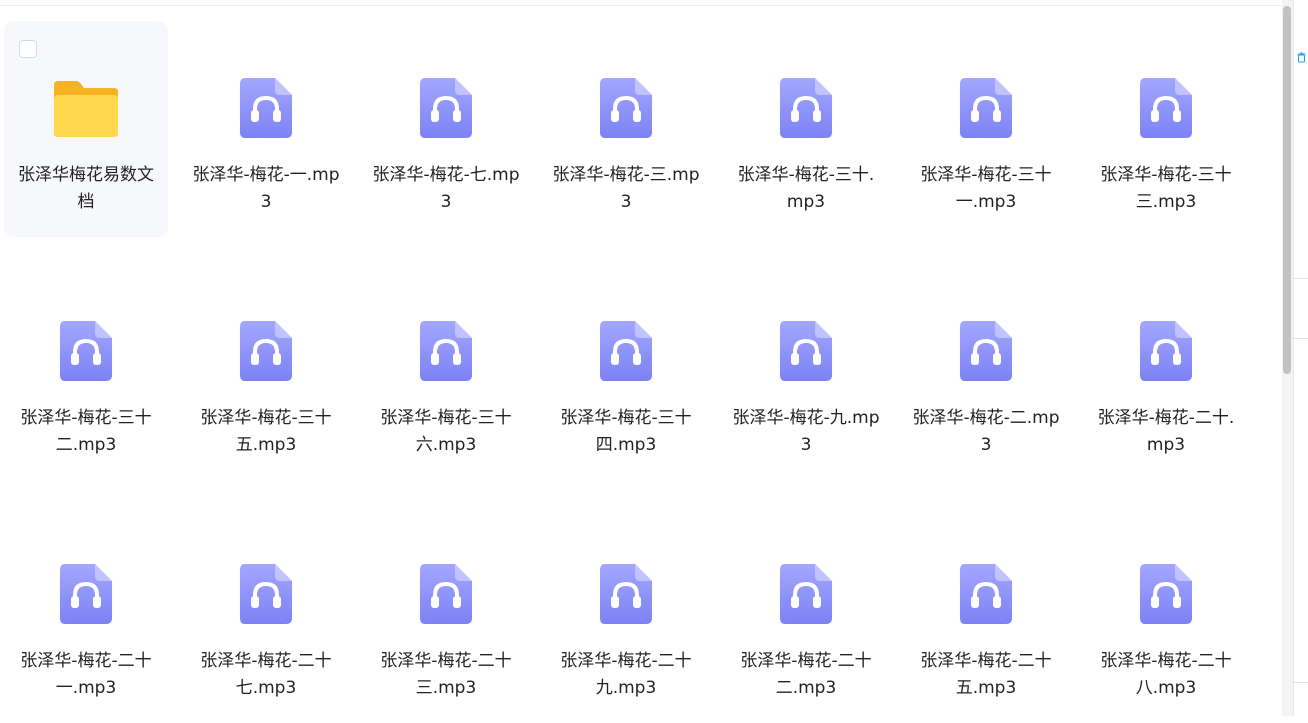  I want to click on file-item: 张泽华-梅花-二十七.mp3, so click(266, 615).